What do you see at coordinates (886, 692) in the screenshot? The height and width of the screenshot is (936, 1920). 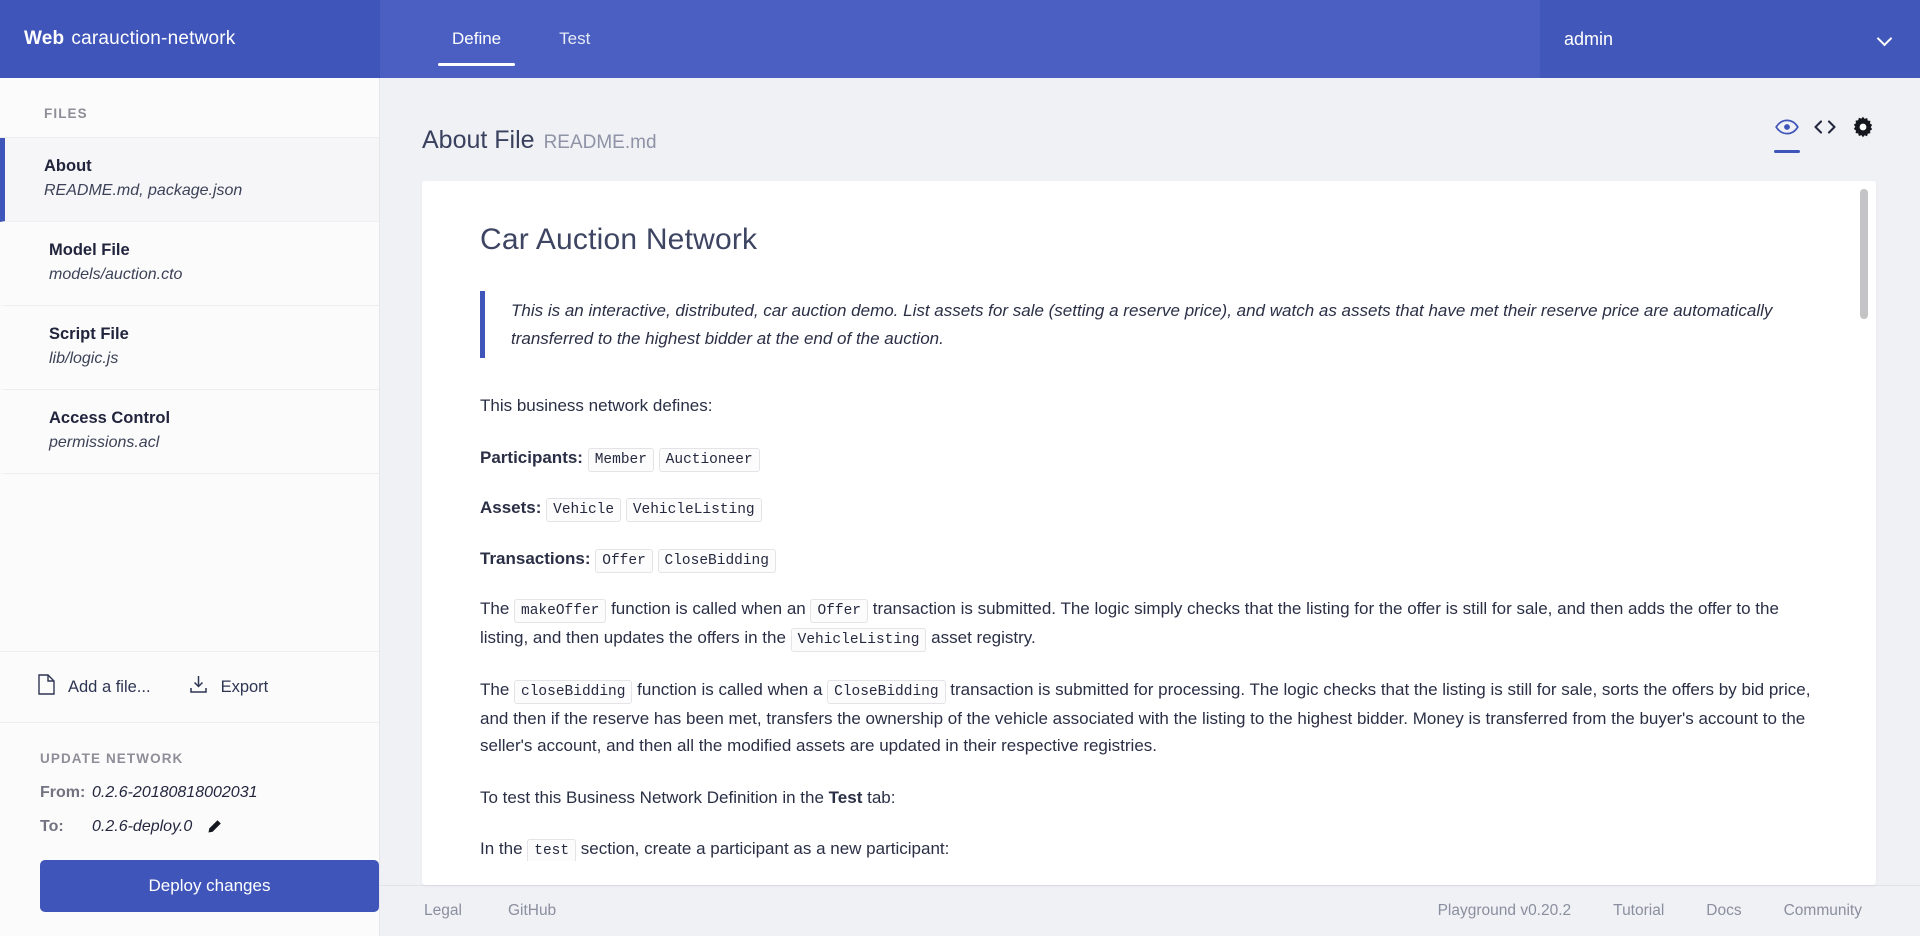 I see `code-closebidding-tx: CloseBidding` at bounding box center [886, 692].